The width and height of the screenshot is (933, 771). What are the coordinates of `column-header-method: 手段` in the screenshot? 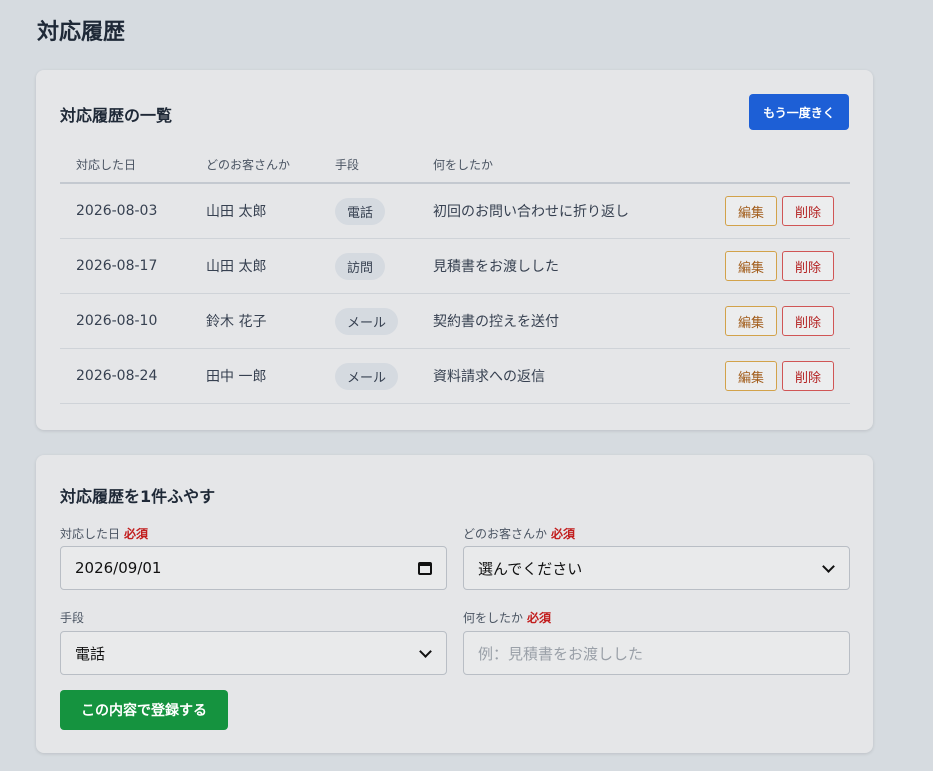 It's located at (384, 165).